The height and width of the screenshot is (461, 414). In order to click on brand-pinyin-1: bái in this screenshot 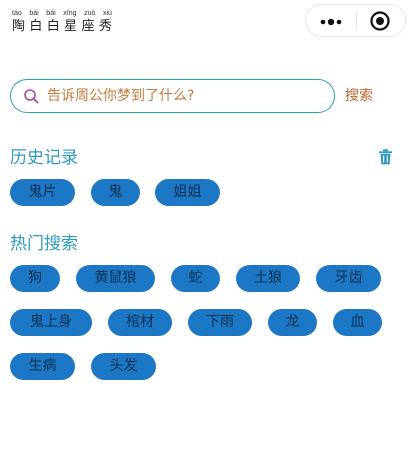, I will do `click(34, 13)`.